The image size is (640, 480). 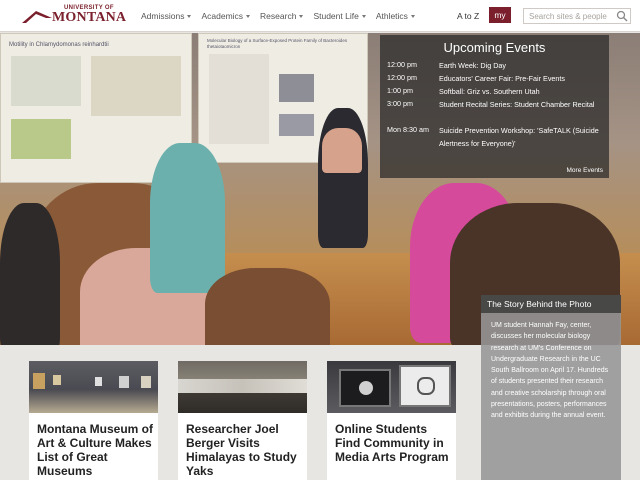 What do you see at coordinates (59, 45) in the screenshot?
I see `poster-left-title: Motility in Chlamydomonas reinhardtii` at bounding box center [59, 45].